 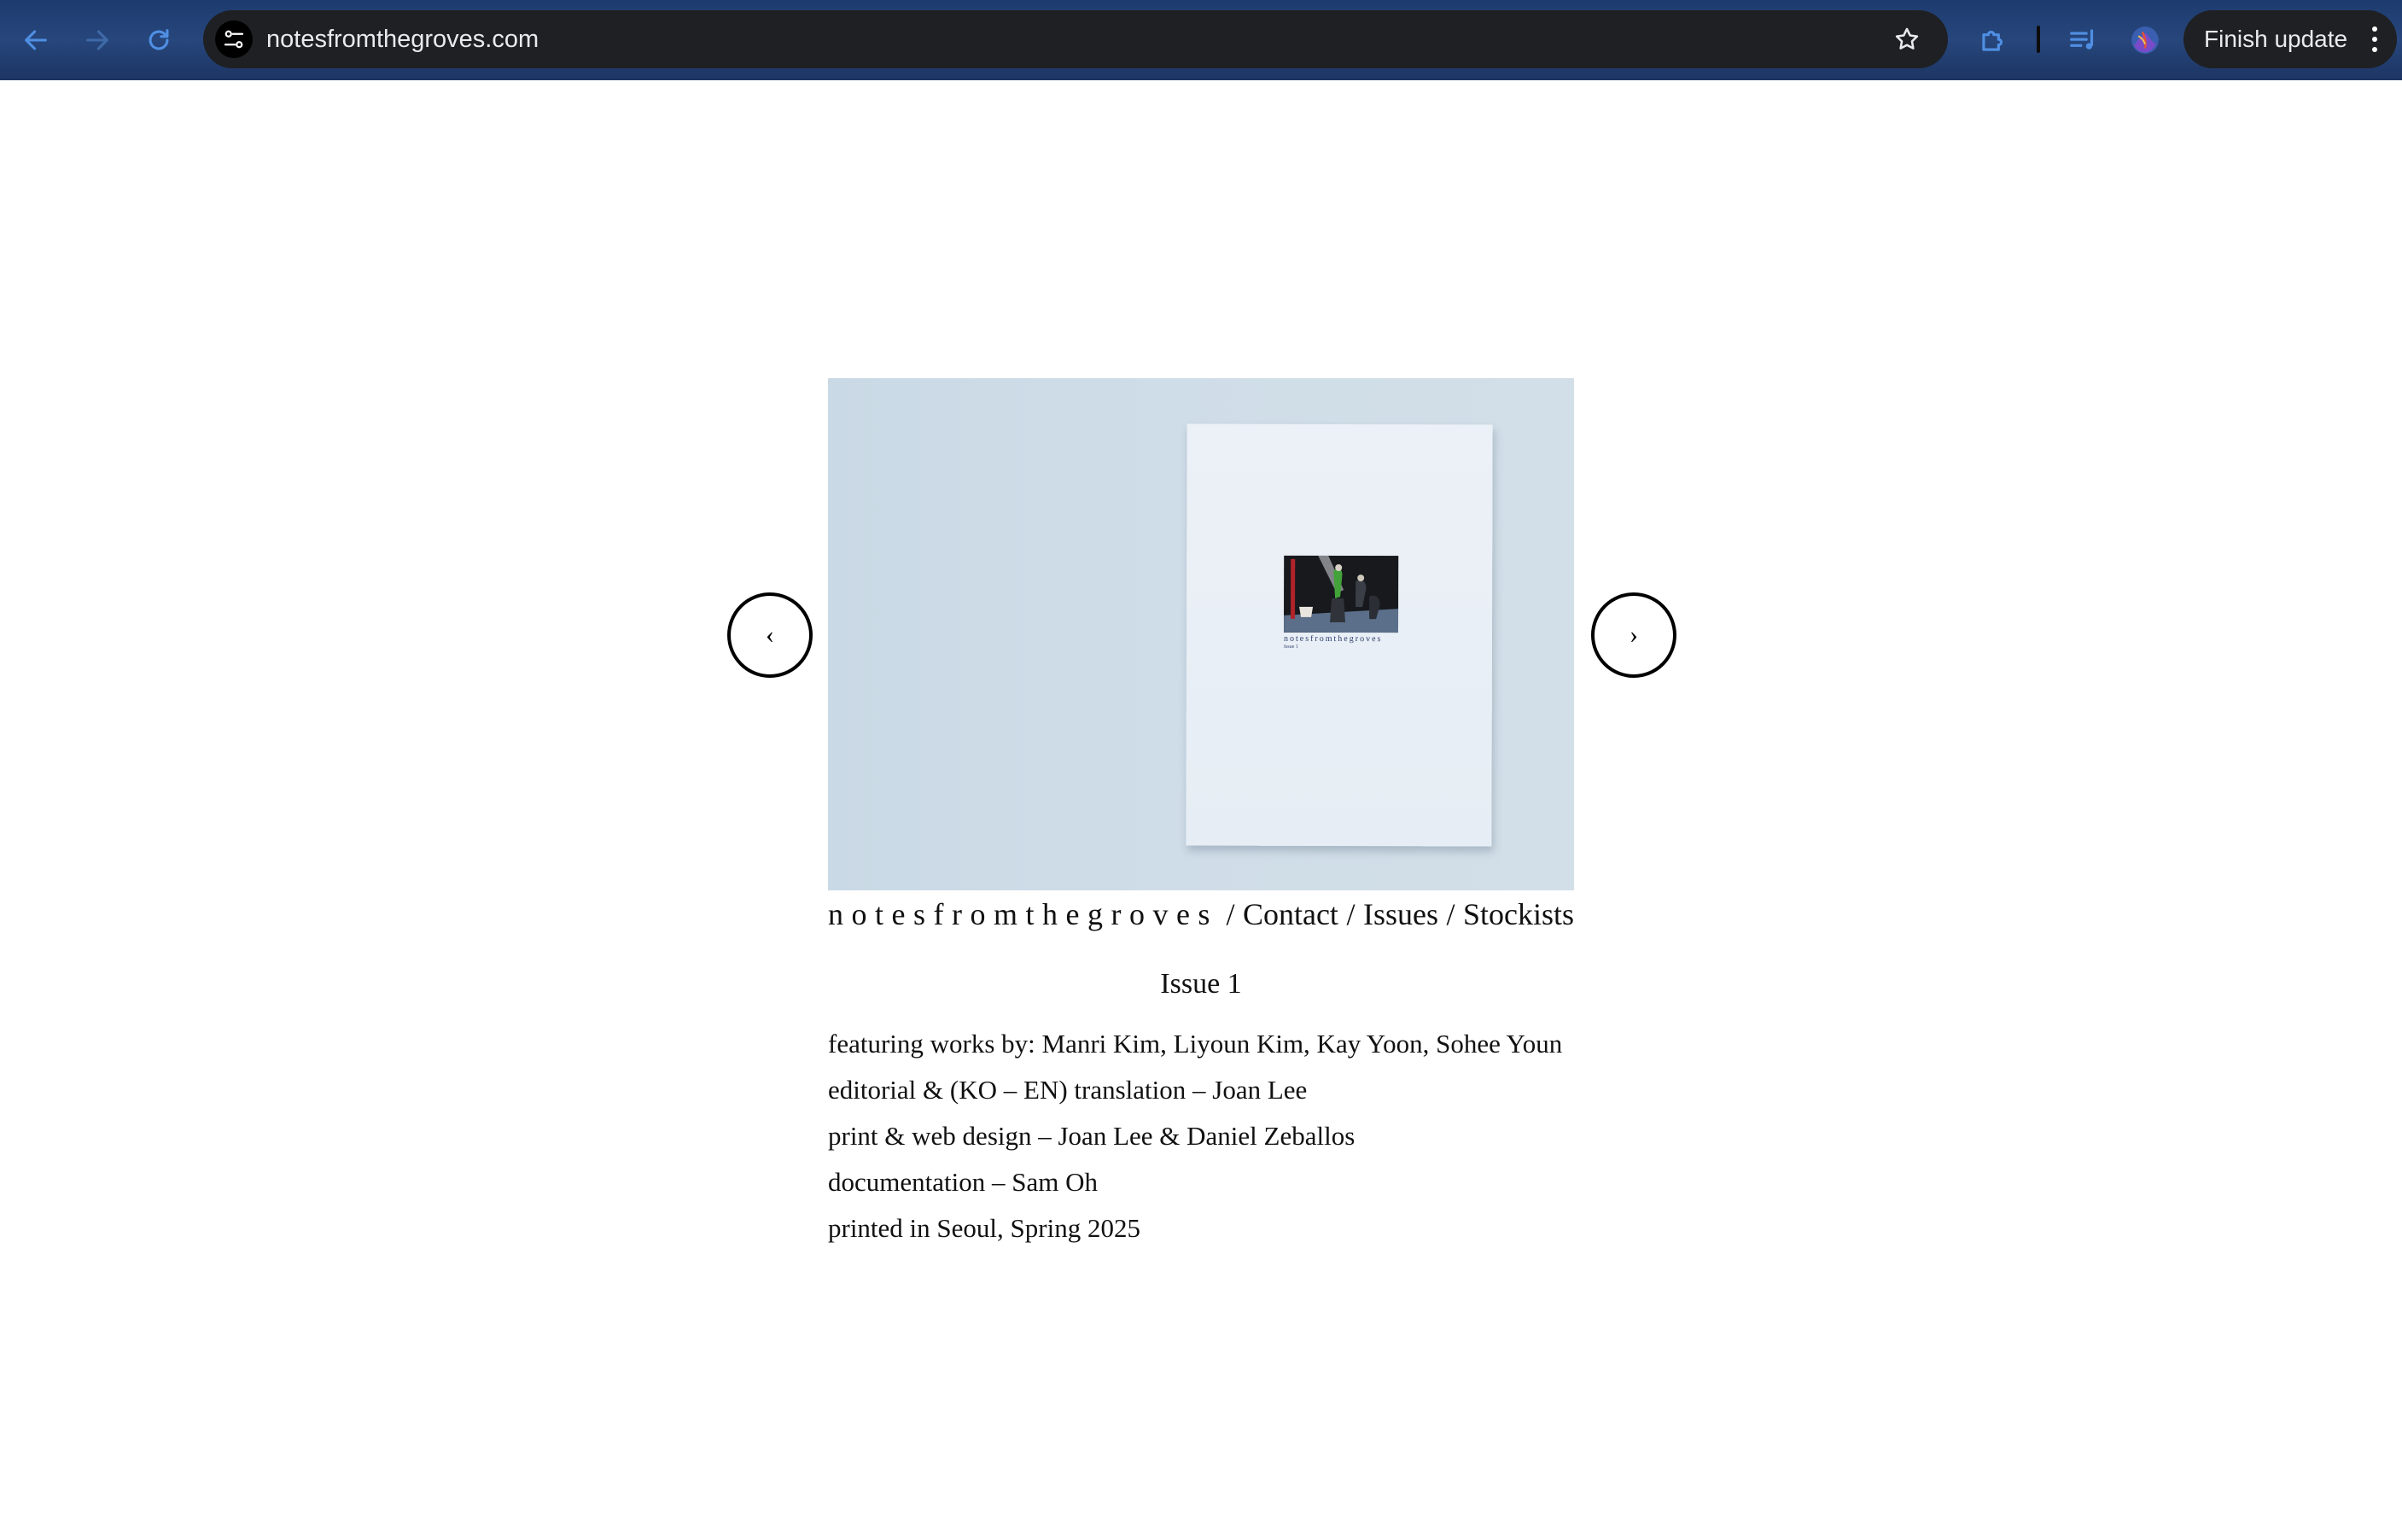 I want to click on browser-toolbar: notesfromthegroves.com Finish update, so click(x=1201, y=40).